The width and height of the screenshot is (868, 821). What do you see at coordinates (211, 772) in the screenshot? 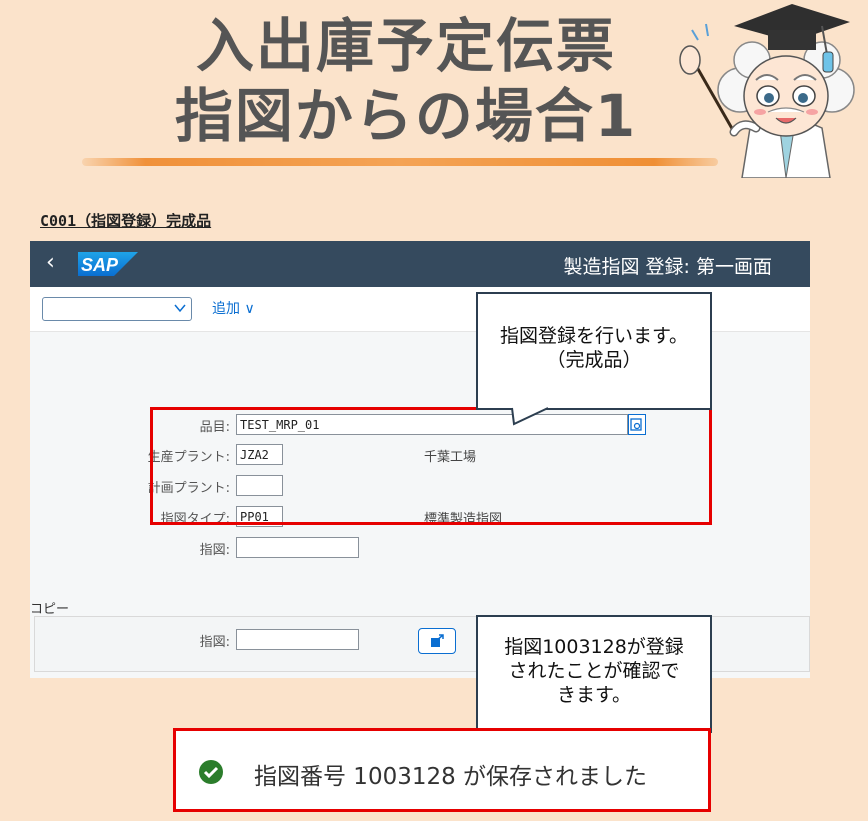
I see `success-check-icon` at bounding box center [211, 772].